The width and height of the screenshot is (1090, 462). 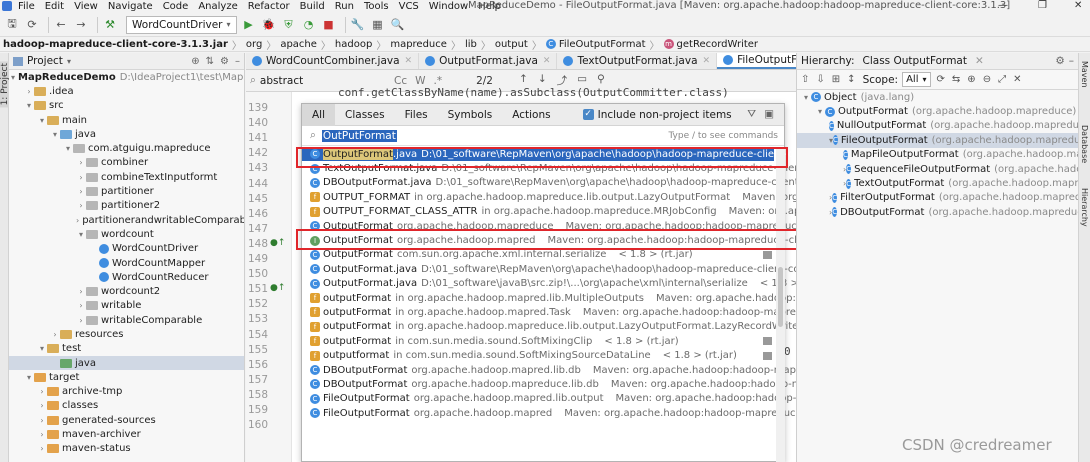 I want to click on save-all-icon: 🖫, so click(x=12, y=25).